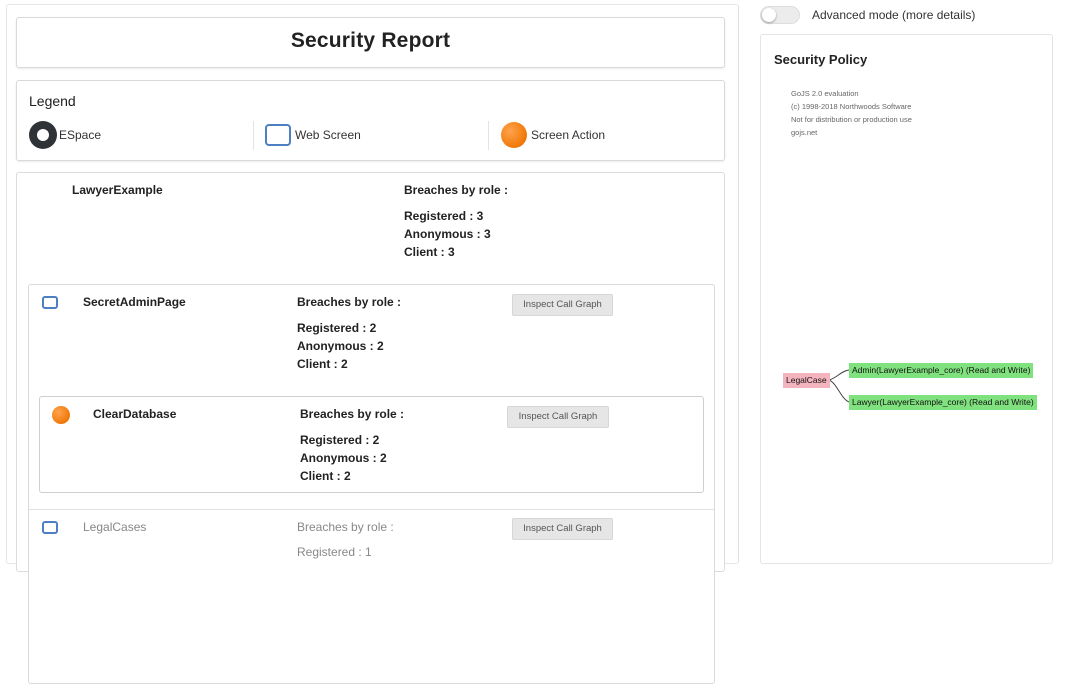 This screenshot has height=684, width=1076. What do you see at coordinates (117, 190) in the screenshot?
I see `espace-name: LawyerExample` at bounding box center [117, 190].